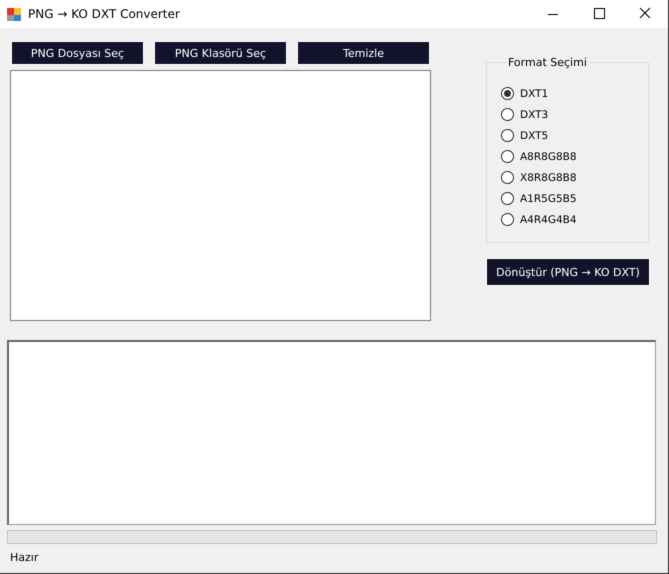  I want to click on format-option: X8R8G8B8, so click(574, 177).